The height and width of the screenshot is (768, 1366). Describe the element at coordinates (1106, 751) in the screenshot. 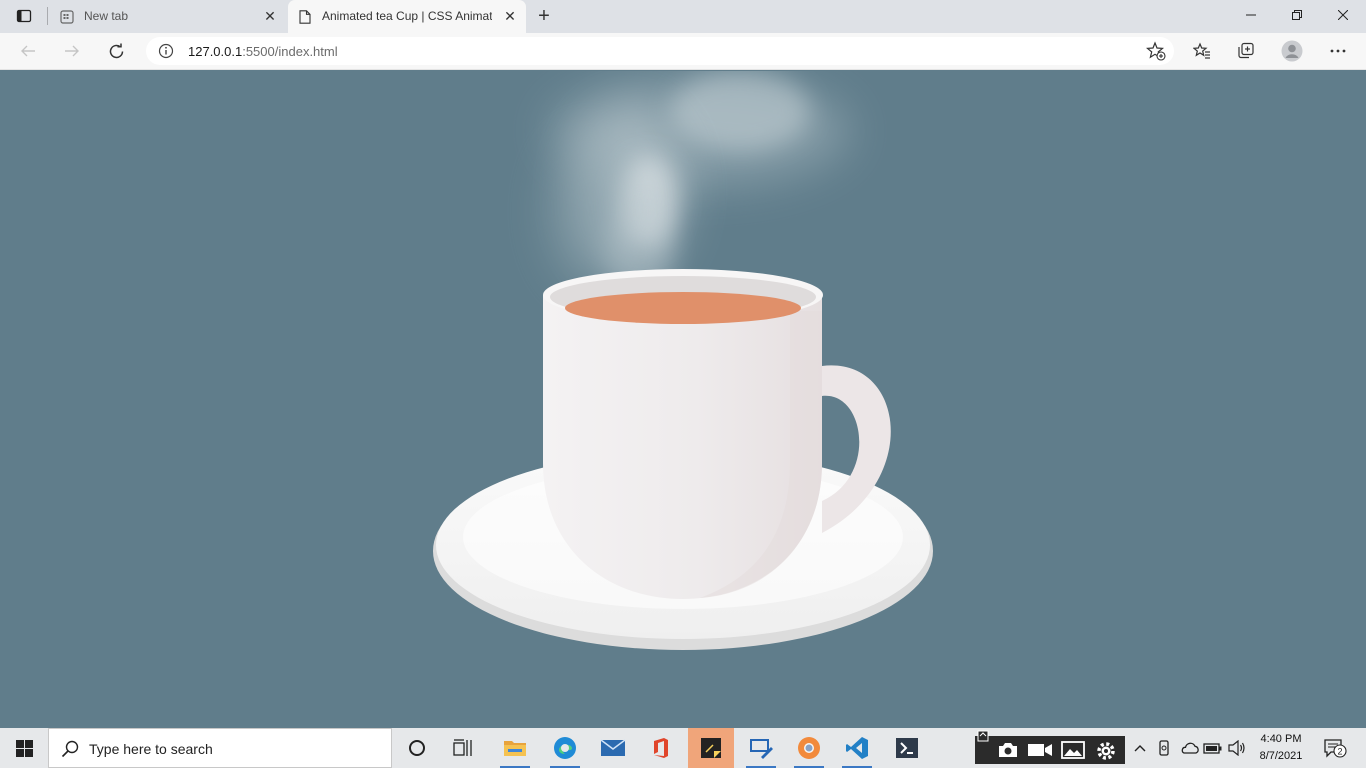

I see `gear-icon` at that location.